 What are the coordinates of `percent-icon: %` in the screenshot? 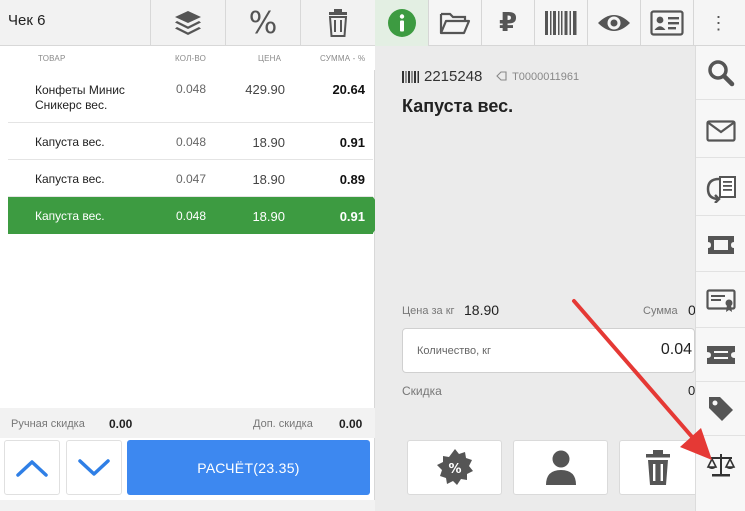 It's located at (263, 23).